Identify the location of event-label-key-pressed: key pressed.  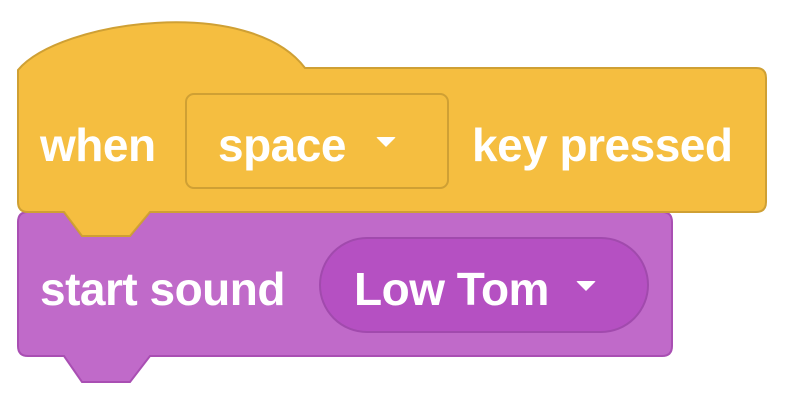
(602, 145).